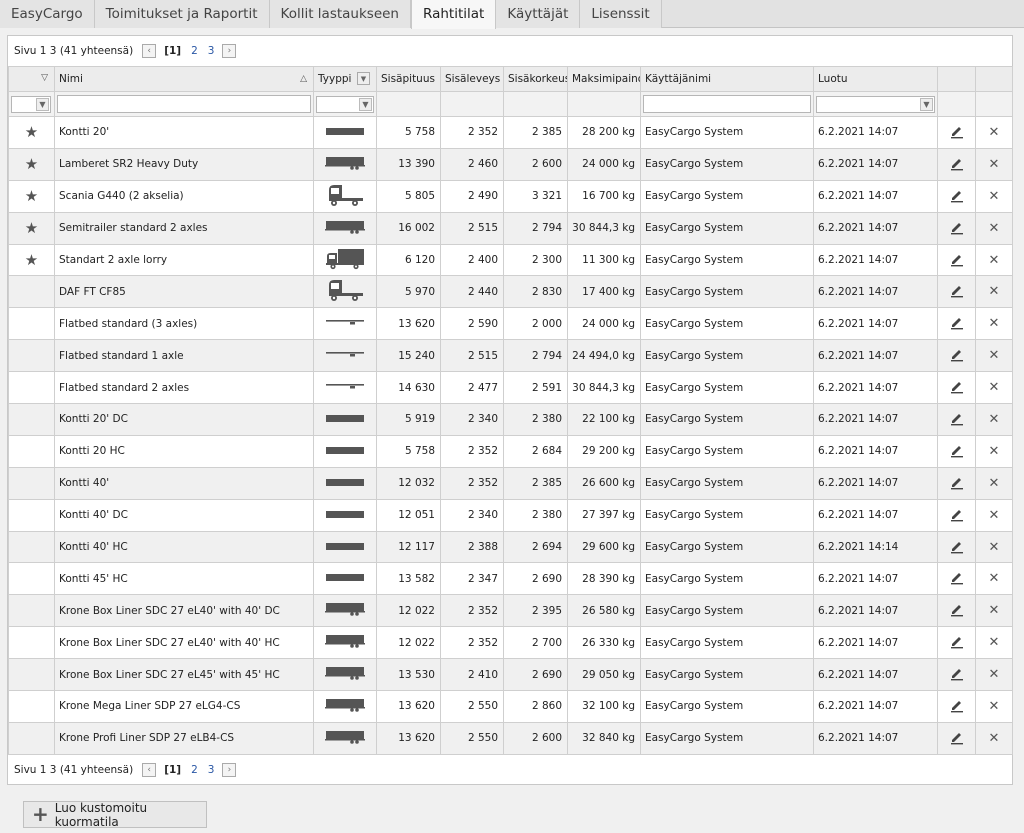 The height and width of the screenshot is (833, 1024). Describe the element at coordinates (31, 79) in the screenshot. I see `favorite-column-header: ▽` at that location.